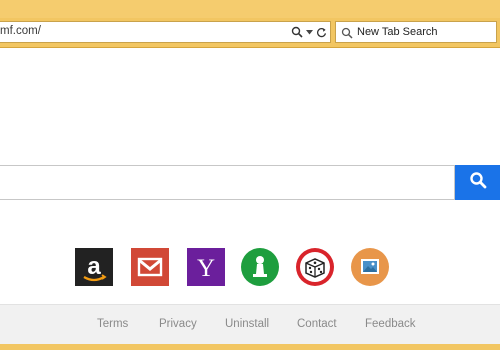 This screenshot has height=350, width=500. Describe the element at coordinates (250, 9) in the screenshot. I see `title-bar` at that location.